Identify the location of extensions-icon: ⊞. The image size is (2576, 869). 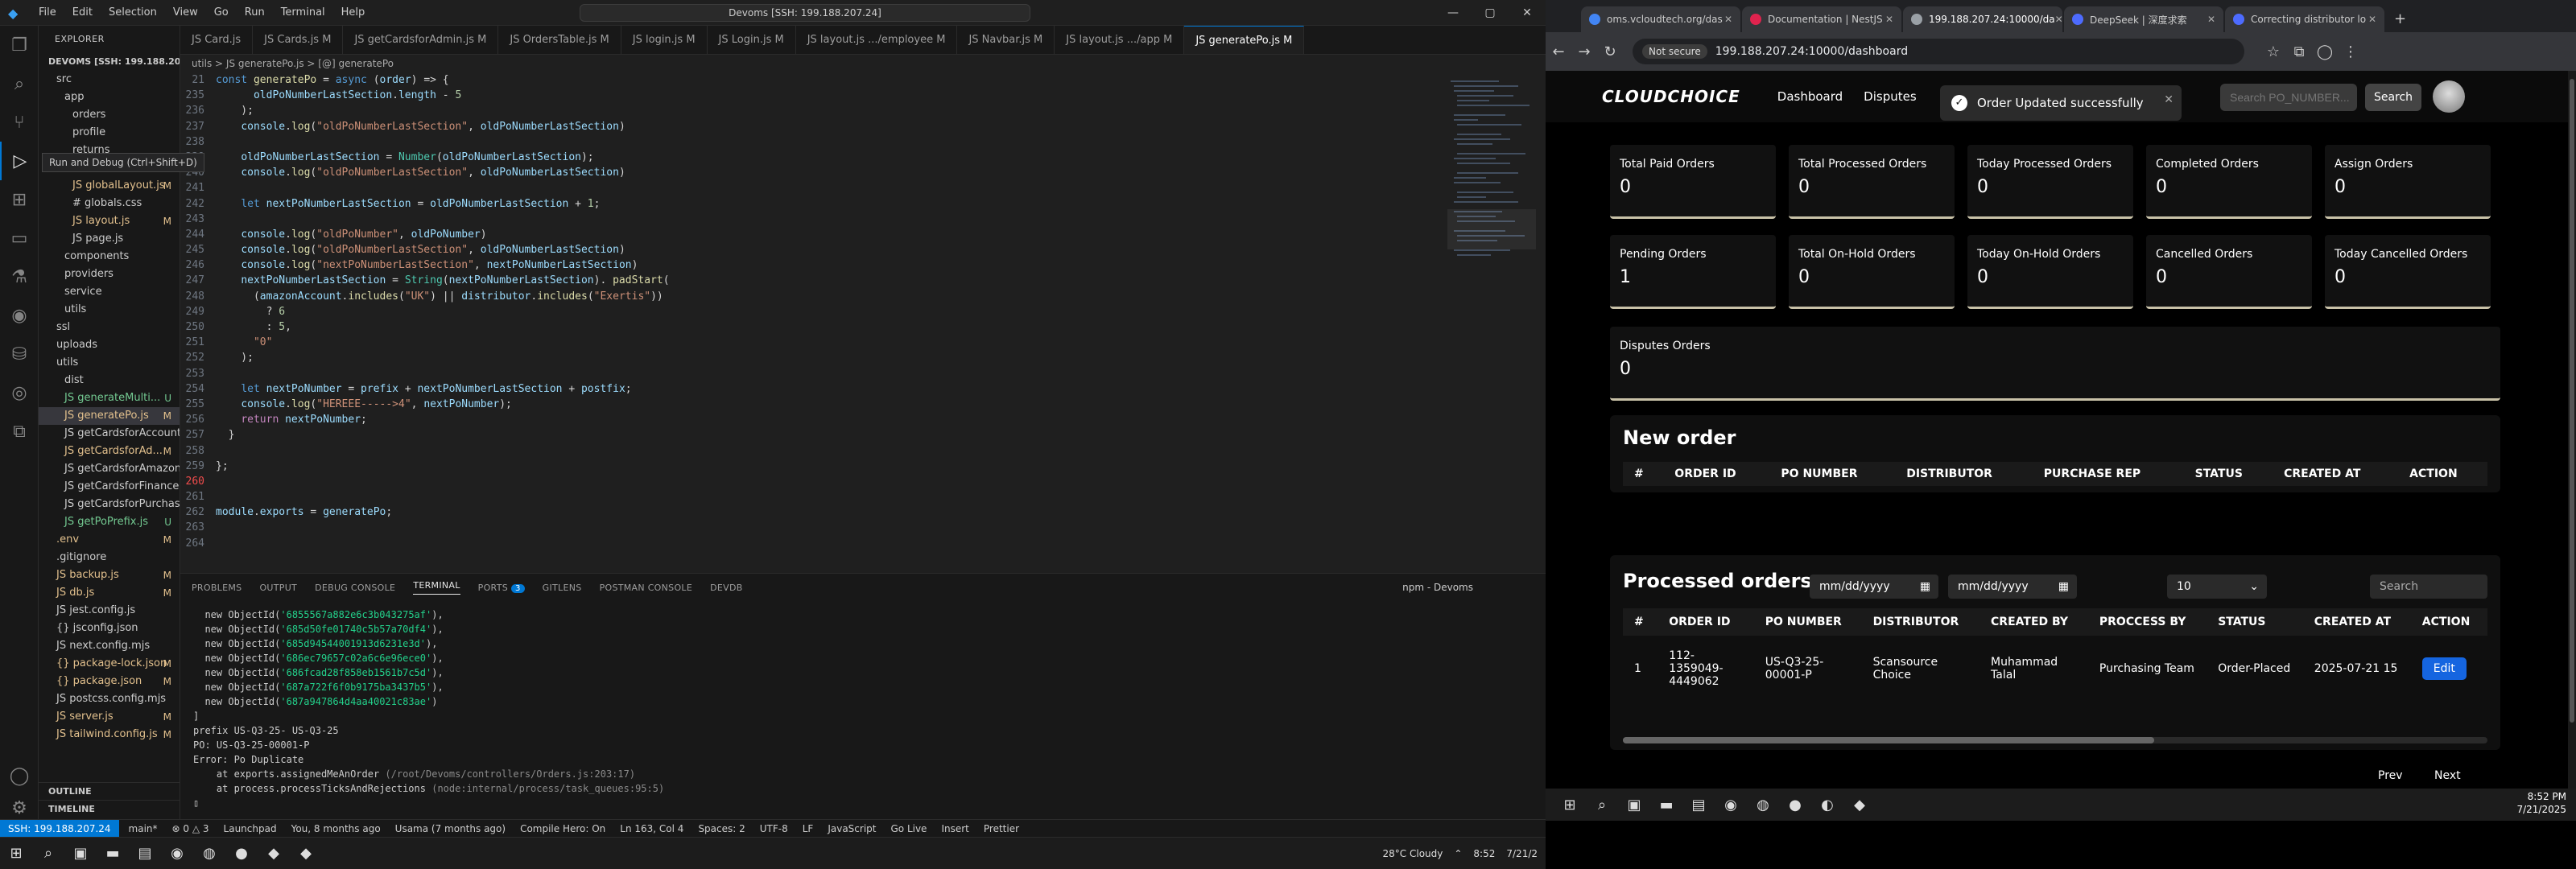
(19, 199).